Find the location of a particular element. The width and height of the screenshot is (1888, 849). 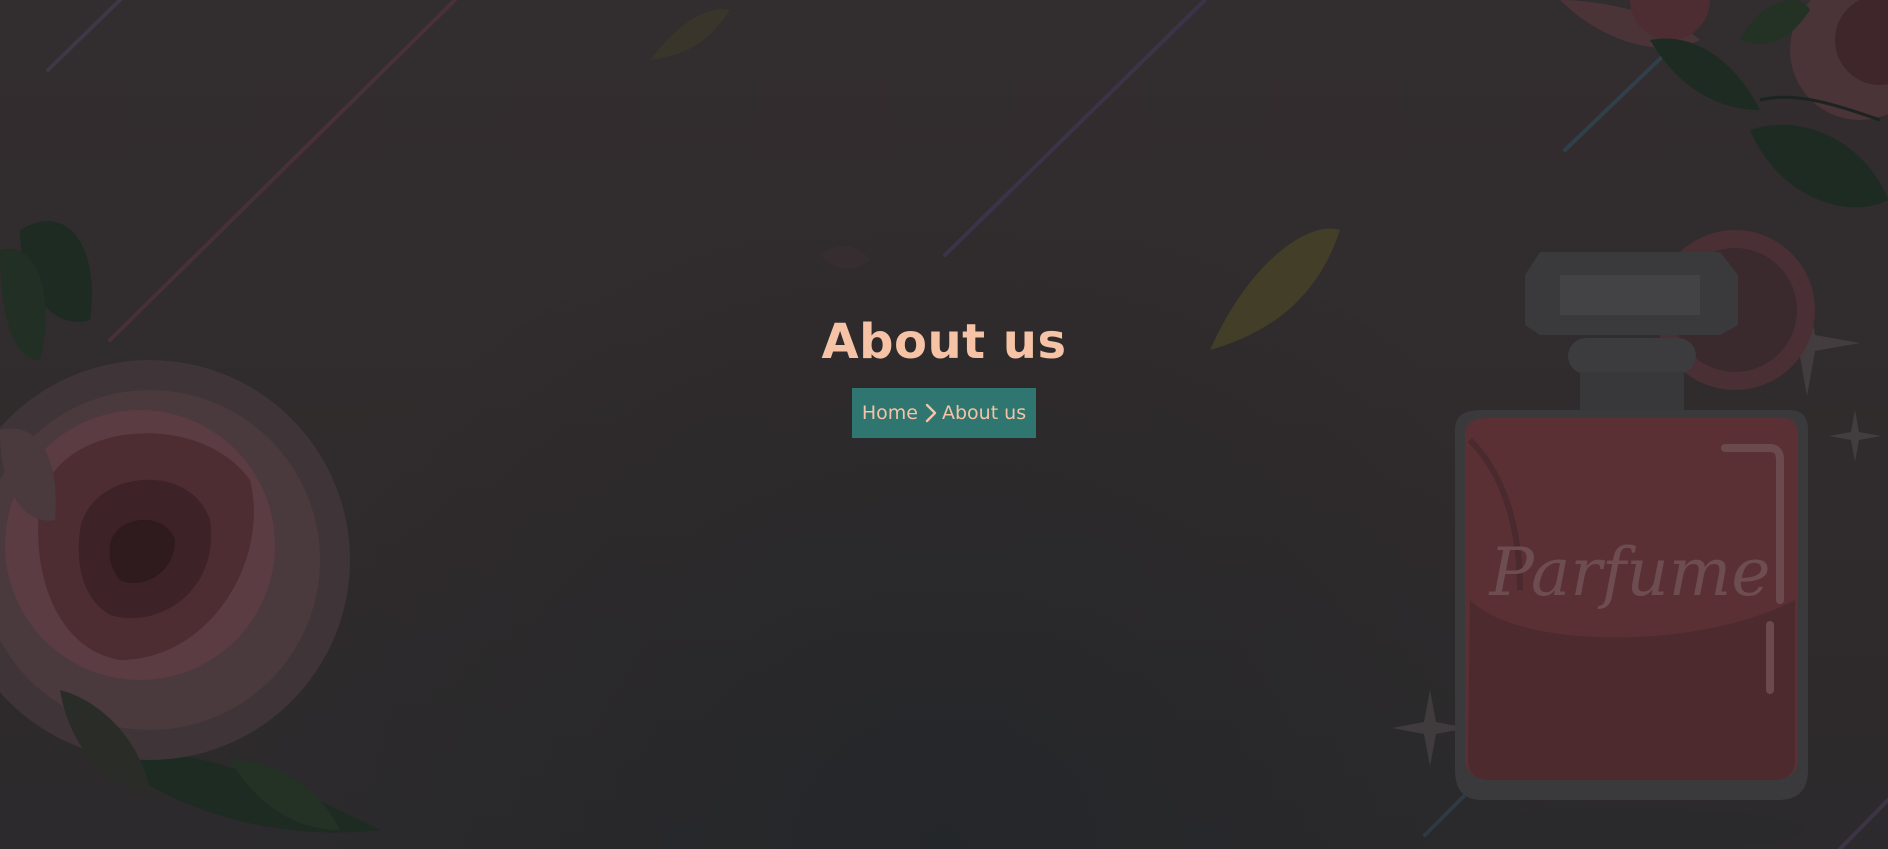

rose-illustration-right is located at coordinates (1724, 104).